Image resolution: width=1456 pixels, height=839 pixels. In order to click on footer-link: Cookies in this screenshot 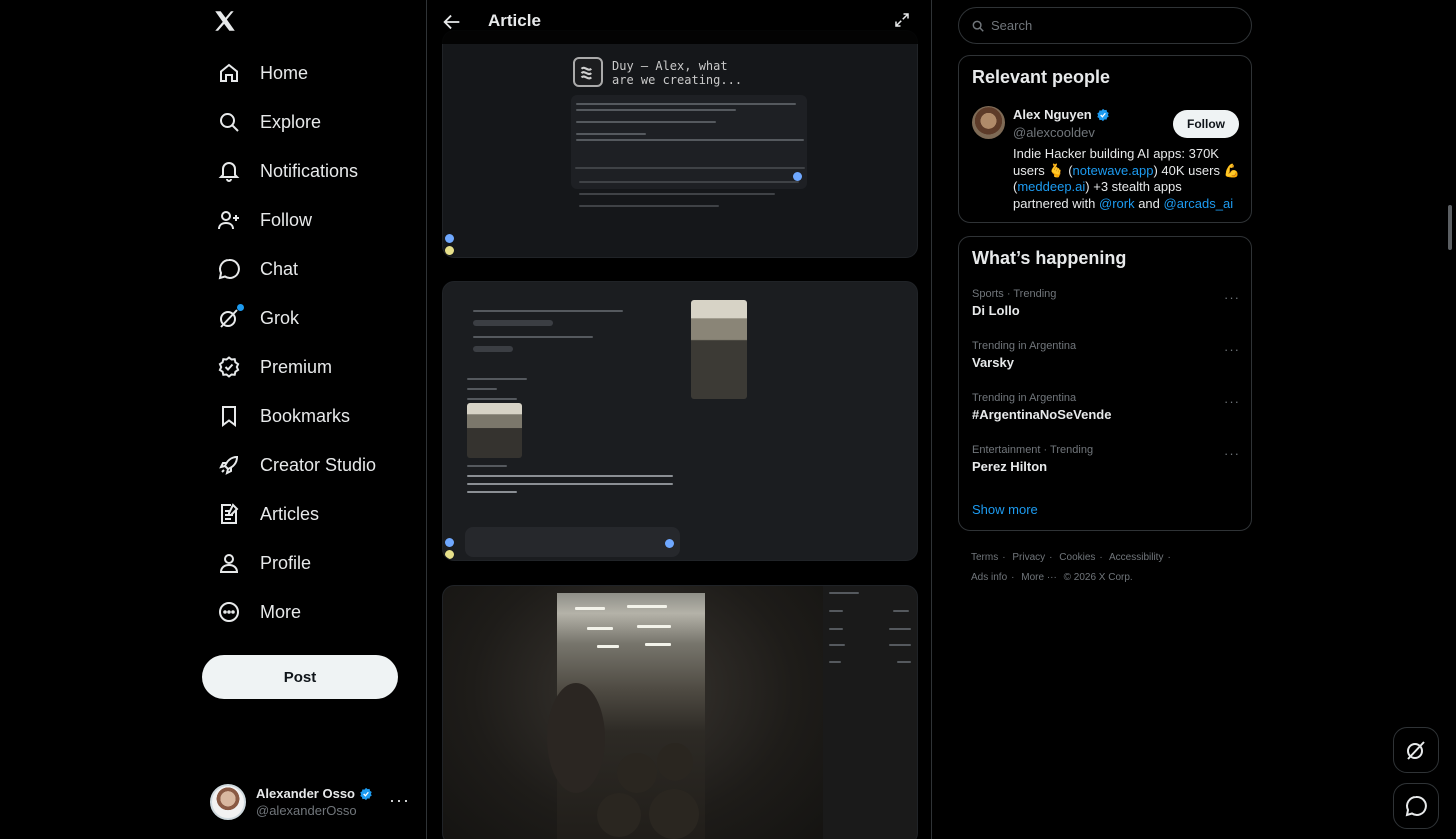, I will do `click(1077, 557)`.